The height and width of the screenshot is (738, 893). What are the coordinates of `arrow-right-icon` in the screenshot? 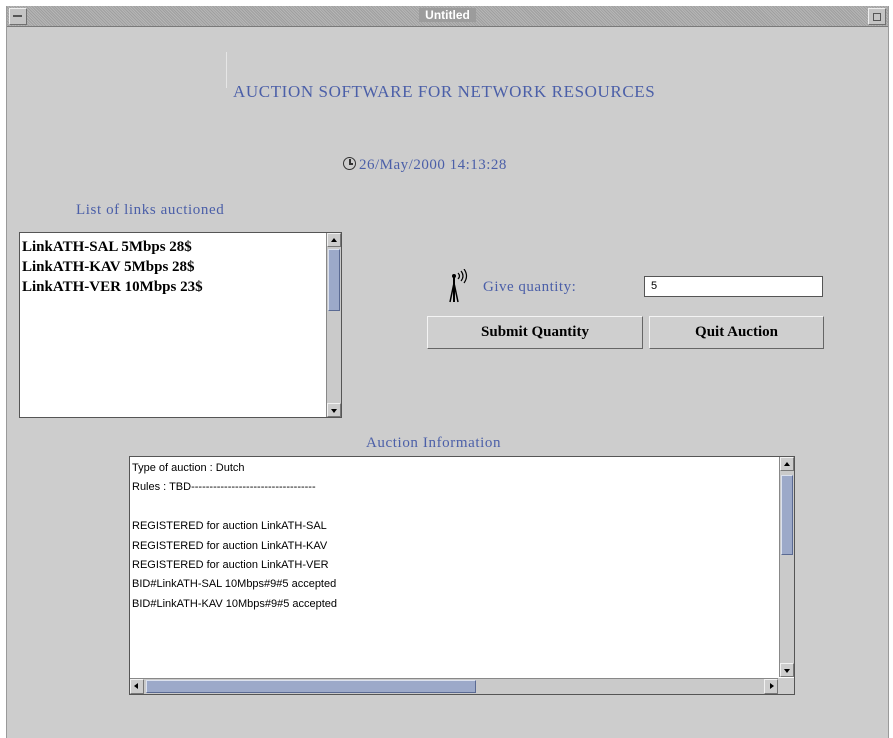 It's located at (772, 686).